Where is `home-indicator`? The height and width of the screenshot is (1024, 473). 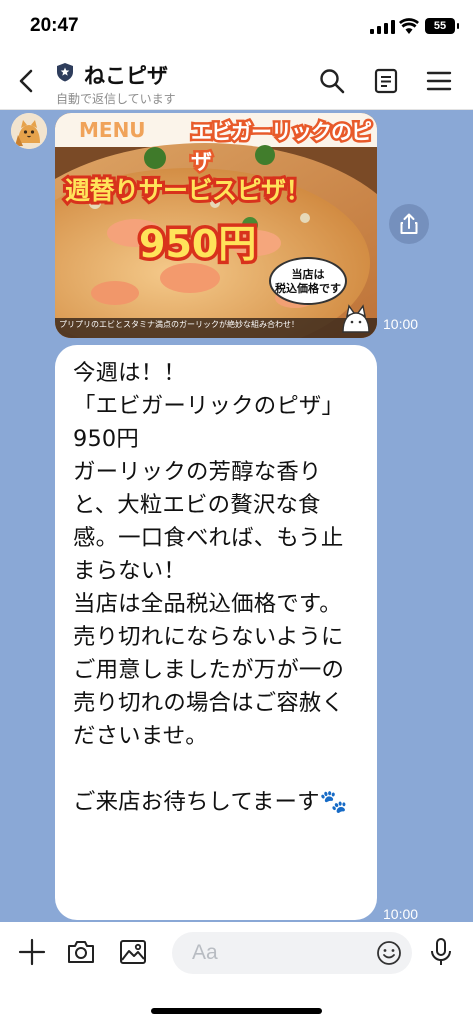
home-indicator is located at coordinates (236, 1011).